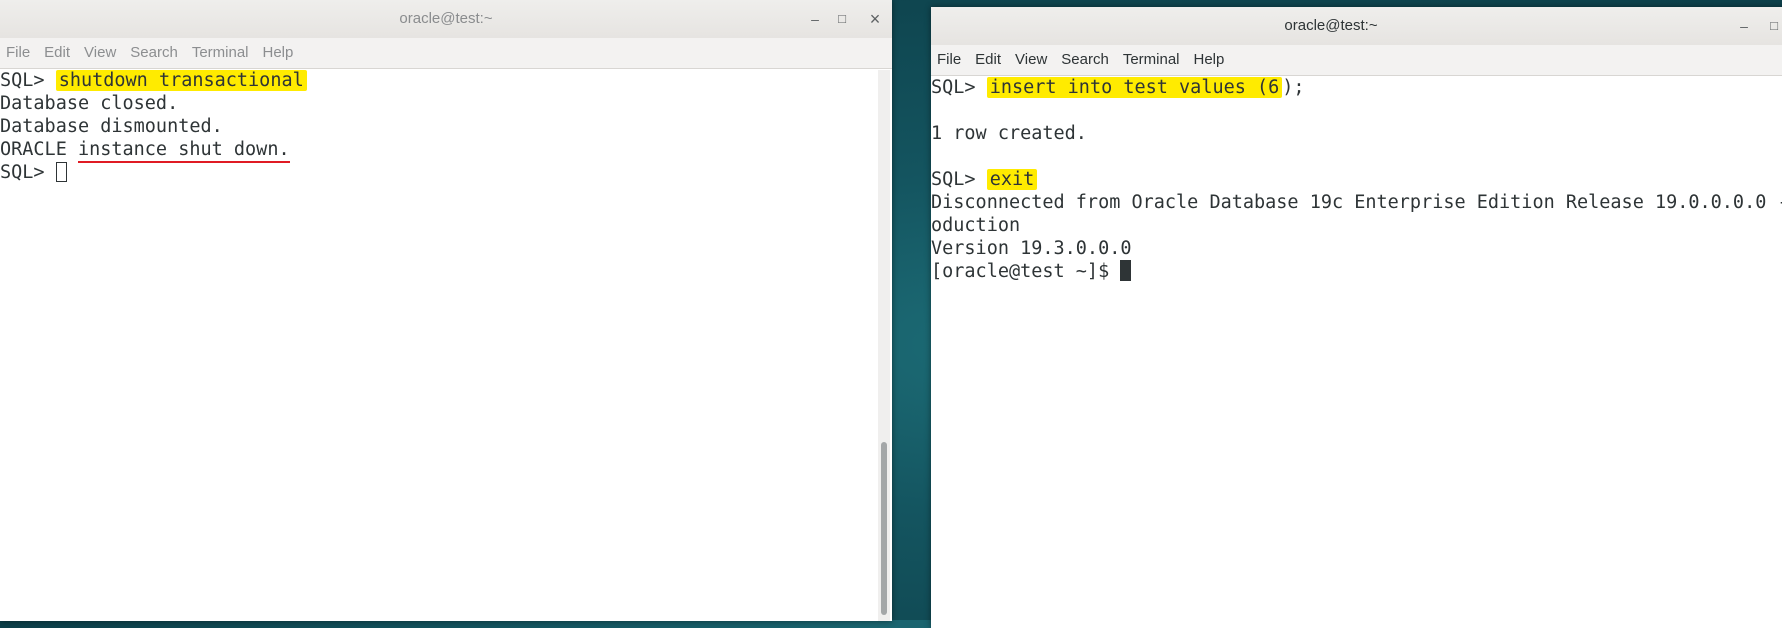 The image size is (1782, 628). I want to click on command-text: );, so click(1293, 87).